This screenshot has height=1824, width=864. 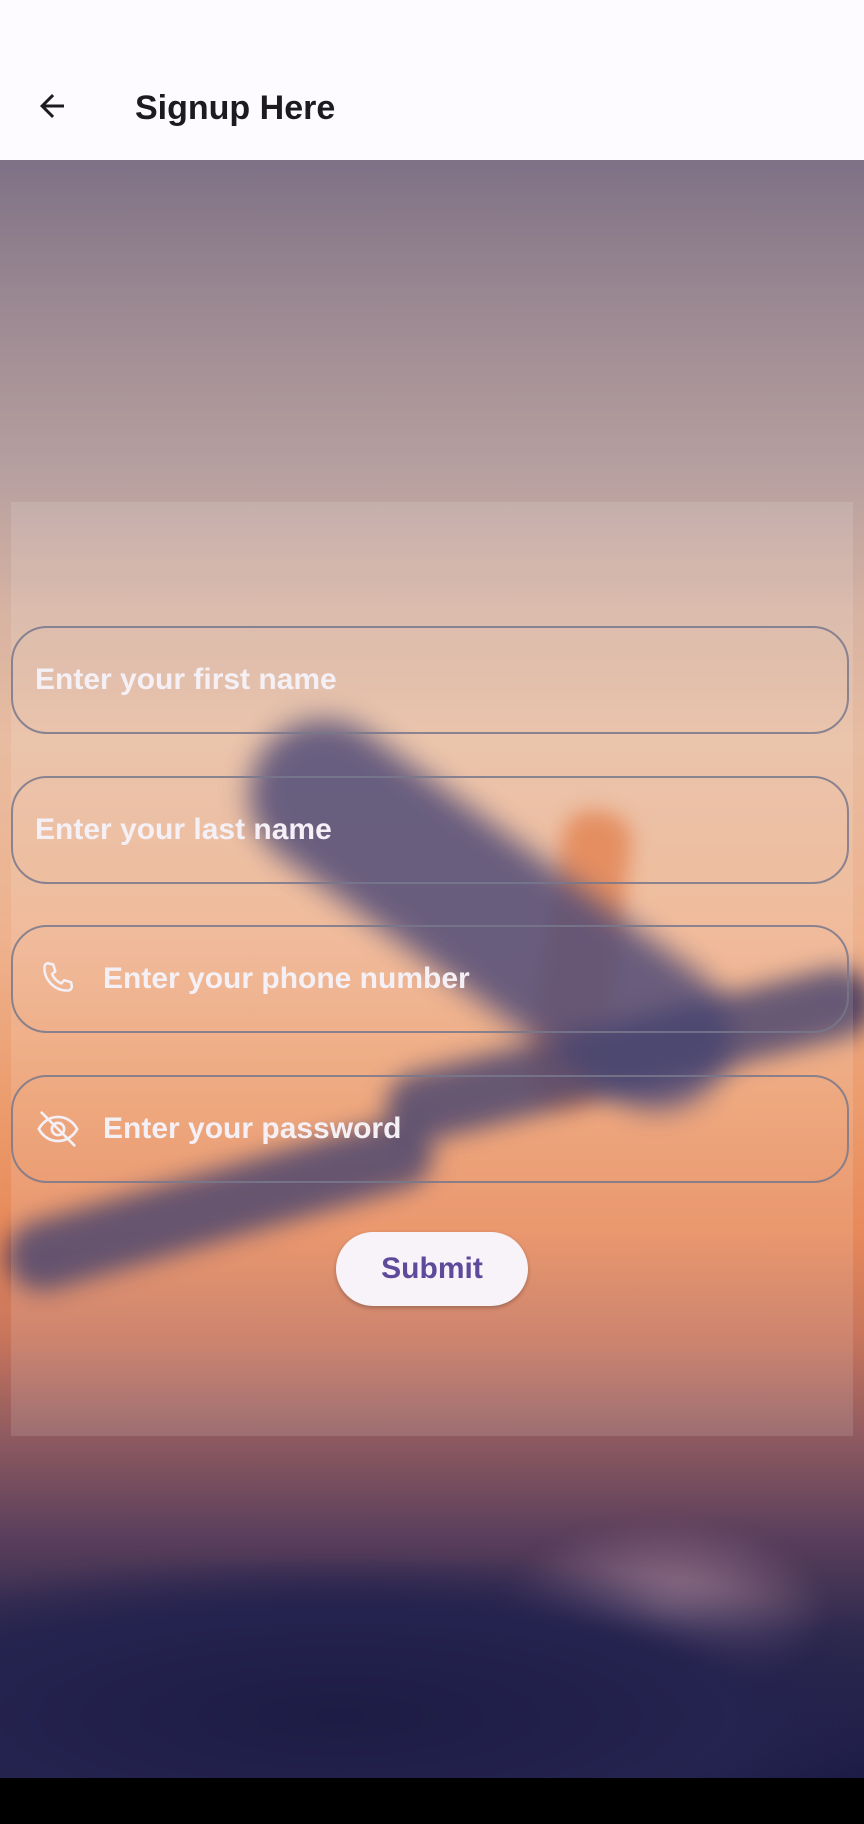 What do you see at coordinates (430, 680) in the screenshot?
I see `first-name-field: Enter your first name` at bounding box center [430, 680].